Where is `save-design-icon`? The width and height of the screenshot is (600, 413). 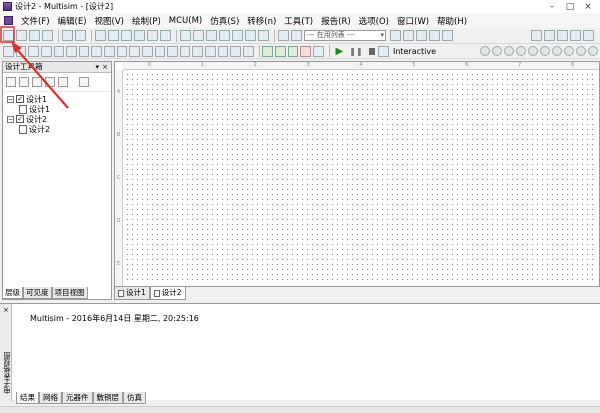 save-design-icon is located at coordinates (37, 82).